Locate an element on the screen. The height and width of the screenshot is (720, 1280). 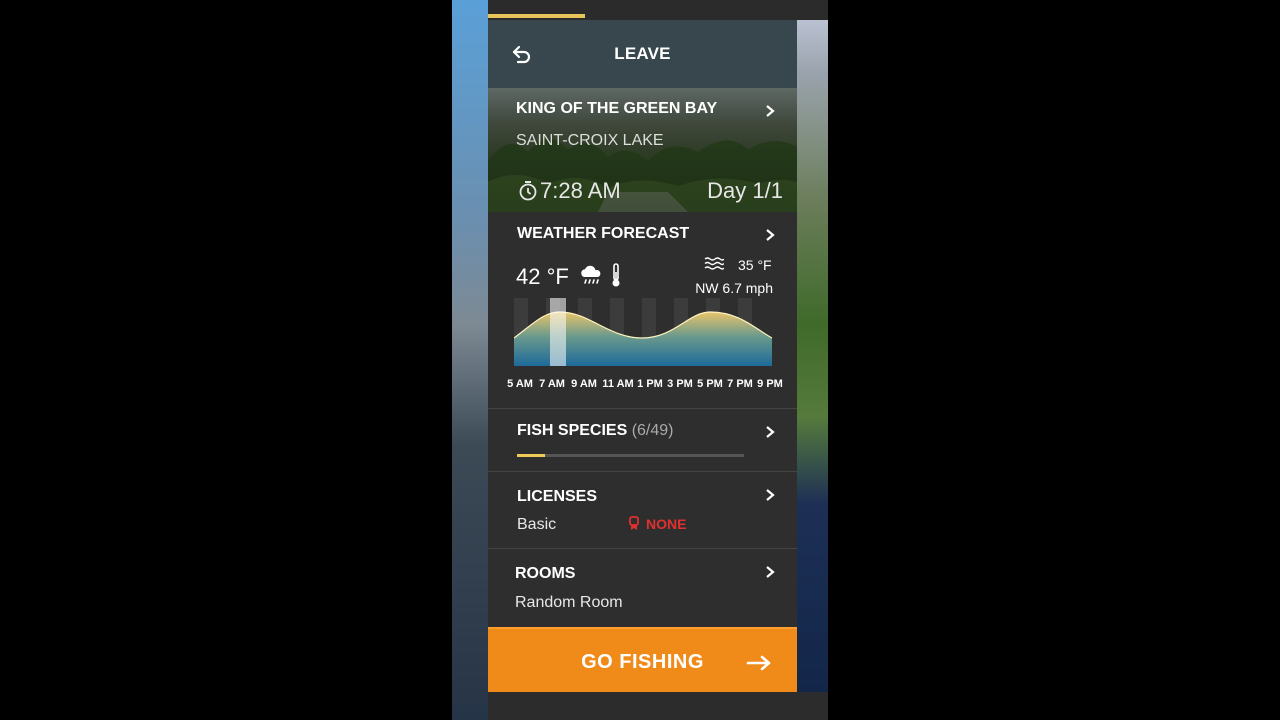
fish-species-count: (6/49) is located at coordinates (652, 430).